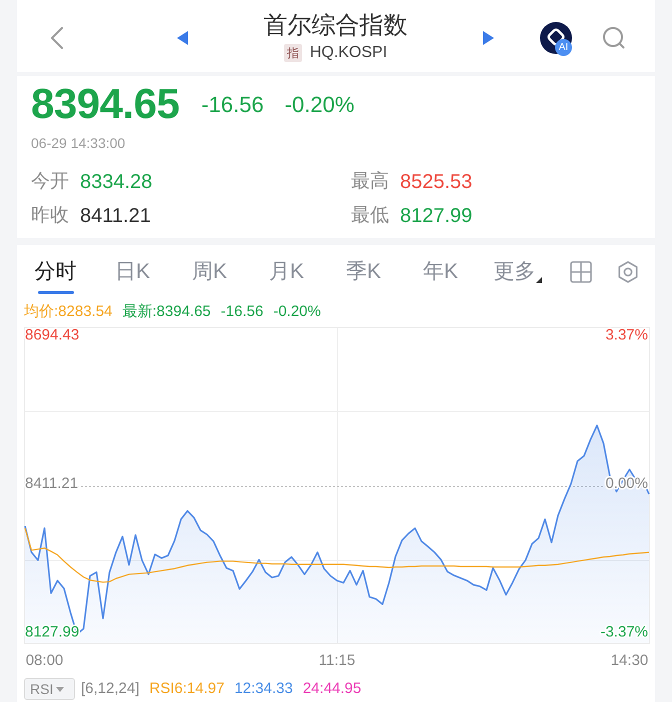  I want to click on search-icon, so click(614, 37).